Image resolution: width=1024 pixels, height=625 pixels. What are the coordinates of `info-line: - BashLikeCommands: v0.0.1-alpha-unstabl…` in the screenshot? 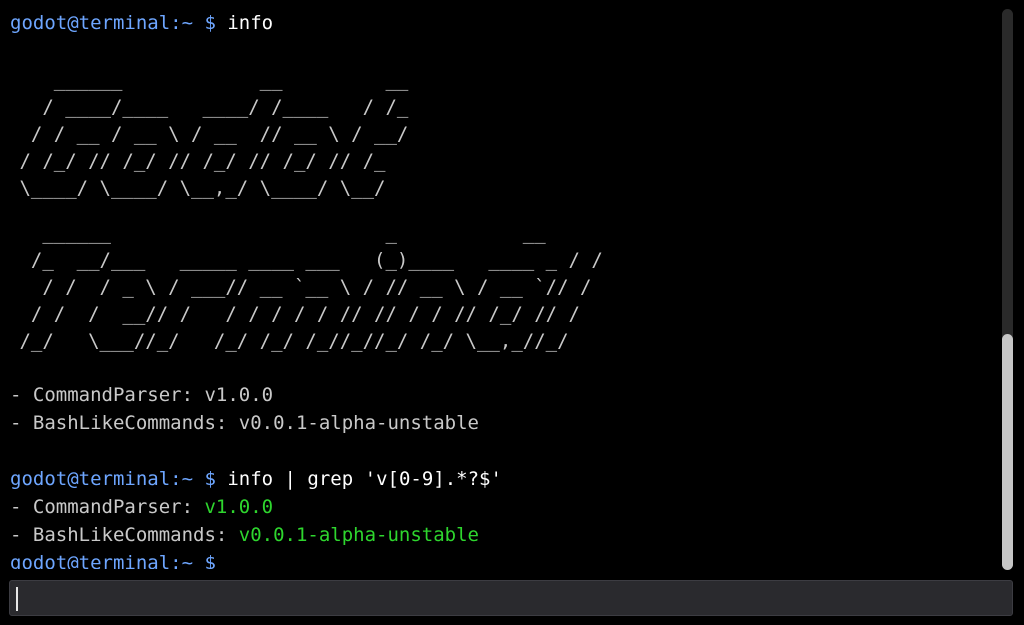 It's located at (502, 423).